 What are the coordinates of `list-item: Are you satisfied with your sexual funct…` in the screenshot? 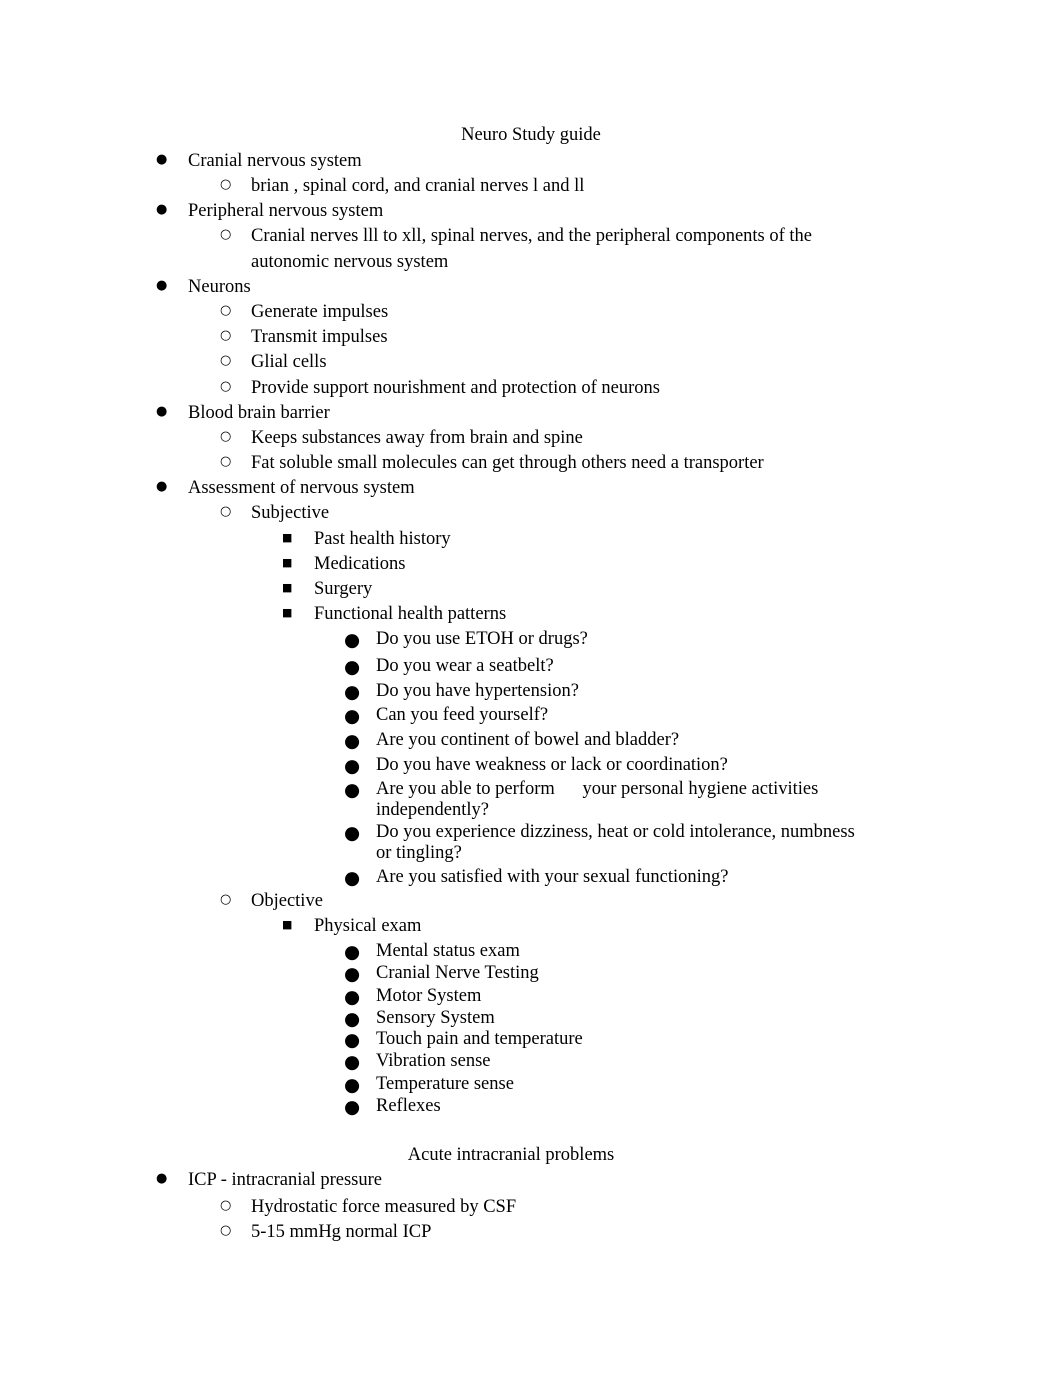 It's located at (552, 877).